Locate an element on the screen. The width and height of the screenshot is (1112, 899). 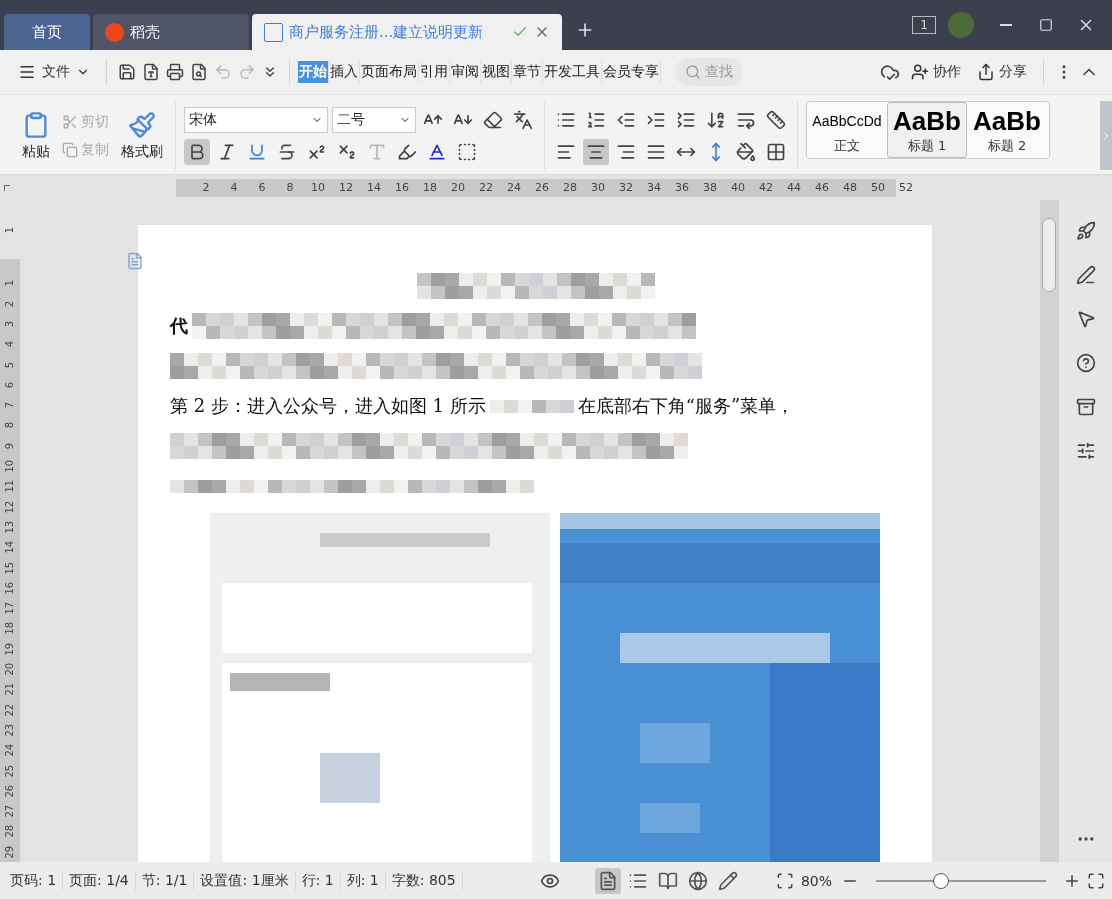
ribbon-tab: 会员专享 is located at coordinates (631, 72).